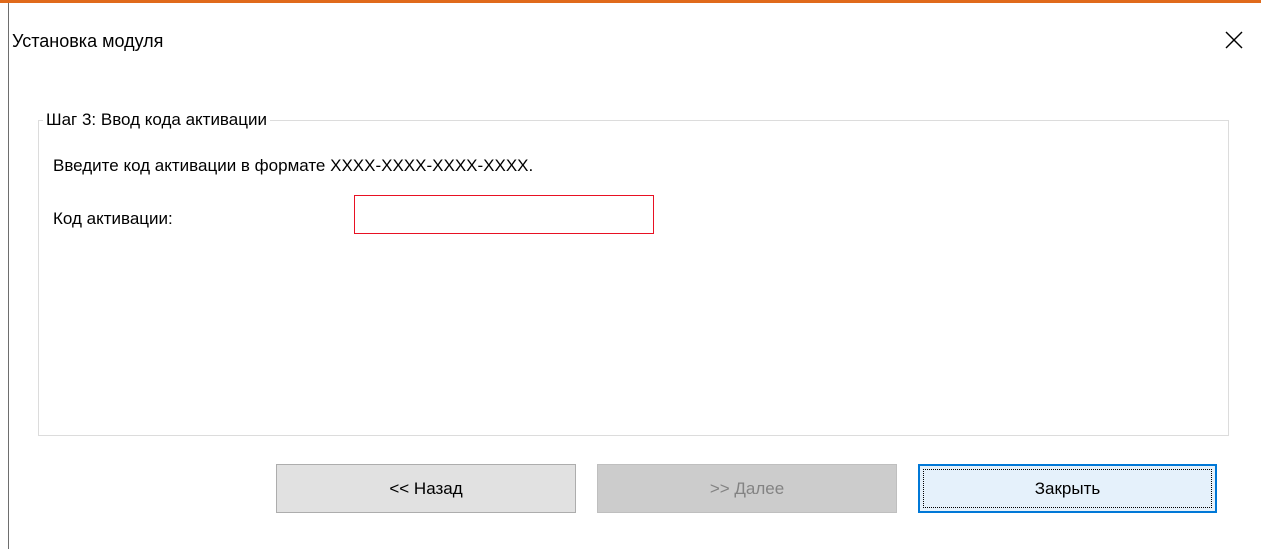 The width and height of the screenshot is (1261, 549). I want to click on back-button-label: << Назад, so click(426, 488).